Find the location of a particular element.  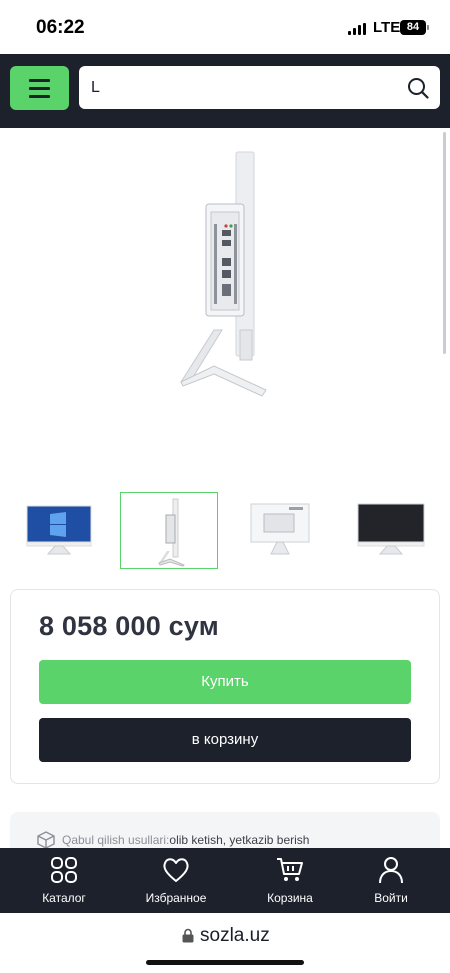

status-time: 06:22 is located at coordinates (60, 27).